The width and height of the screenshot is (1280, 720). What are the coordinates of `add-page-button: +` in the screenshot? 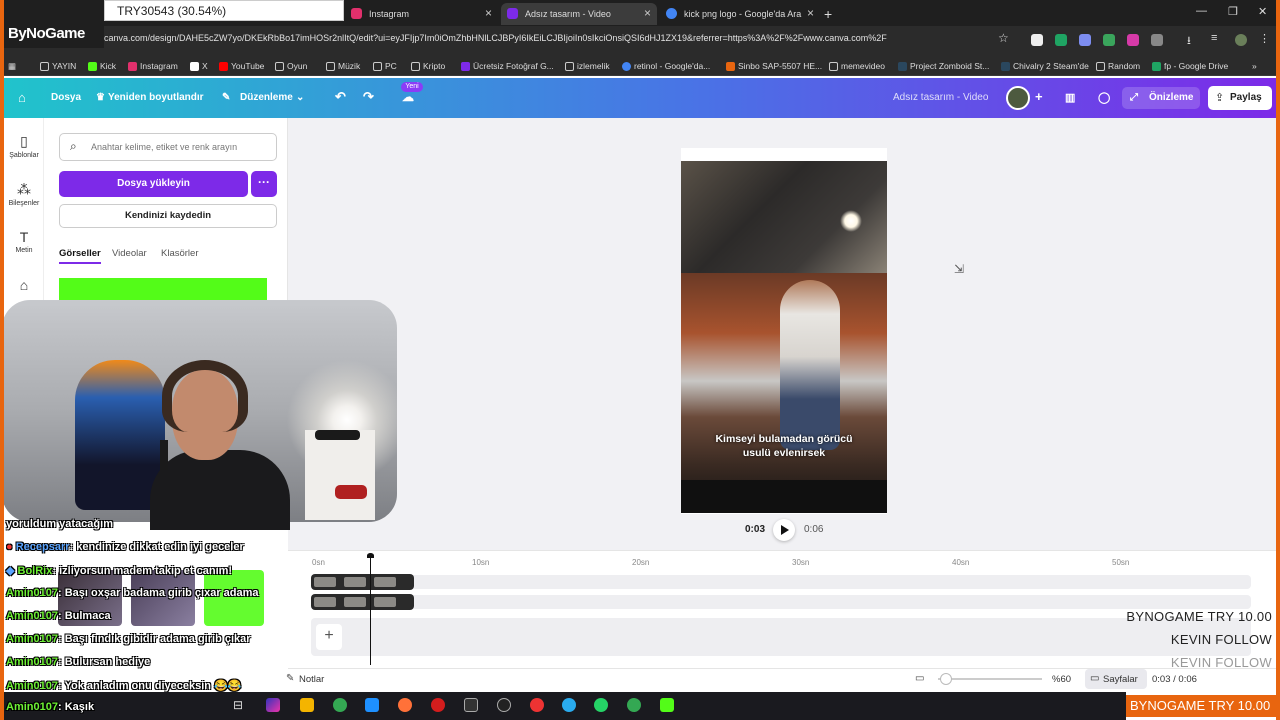 It's located at (329, 637).